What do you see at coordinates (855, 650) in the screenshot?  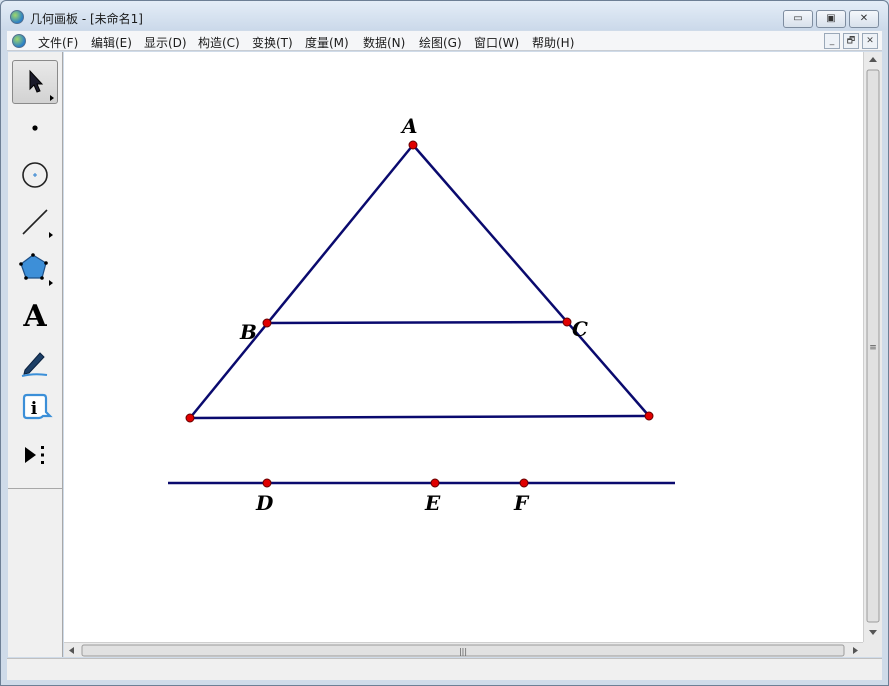 I see `scroll-right-arrow-icon` at bounding box center [855, 650].